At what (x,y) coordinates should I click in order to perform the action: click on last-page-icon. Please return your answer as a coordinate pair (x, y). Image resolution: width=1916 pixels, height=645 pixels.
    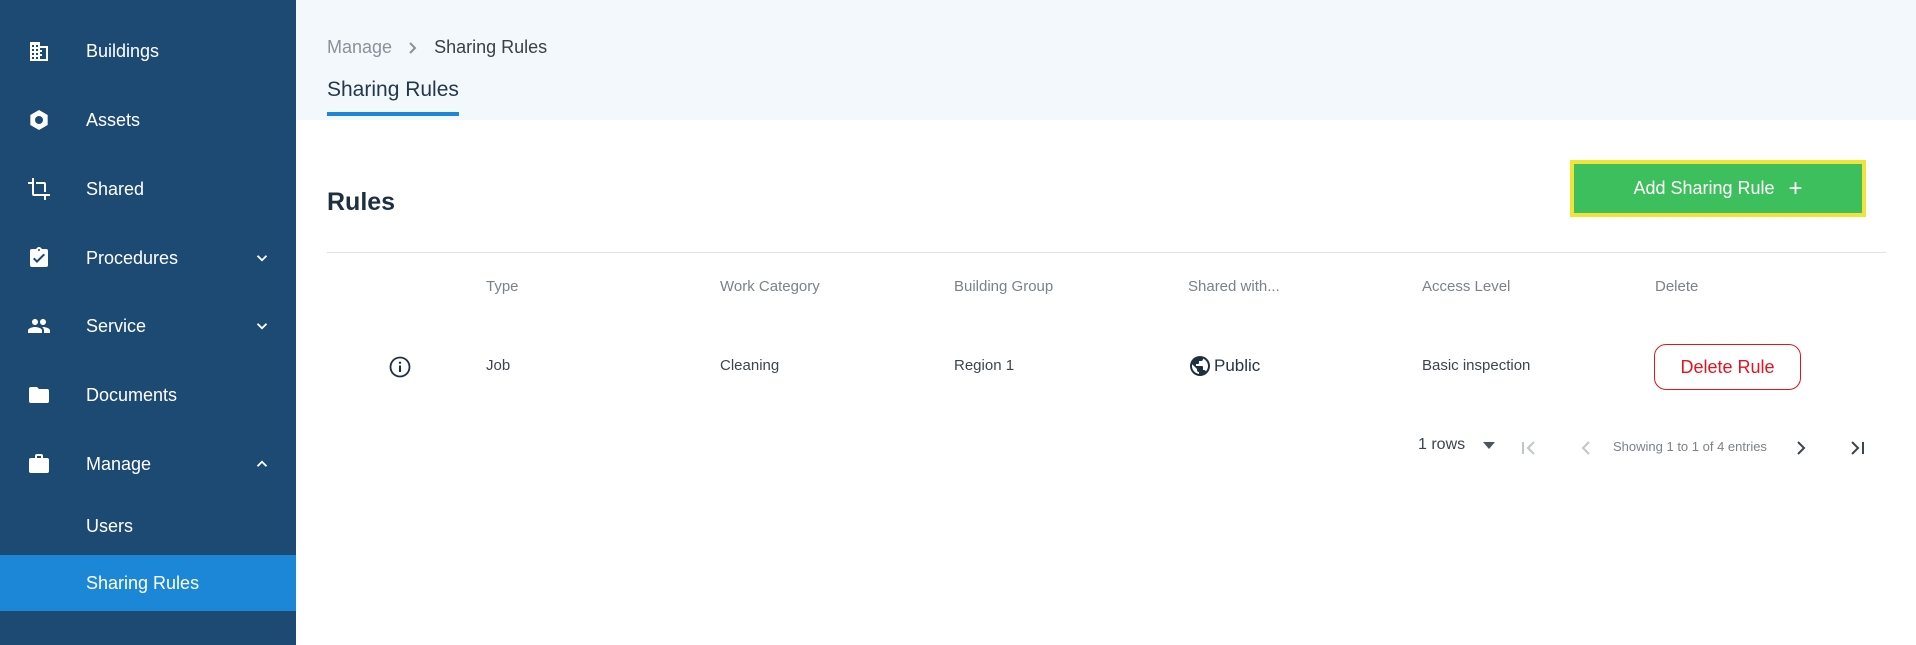
    Looking at the image, I should click on (1857, 448).